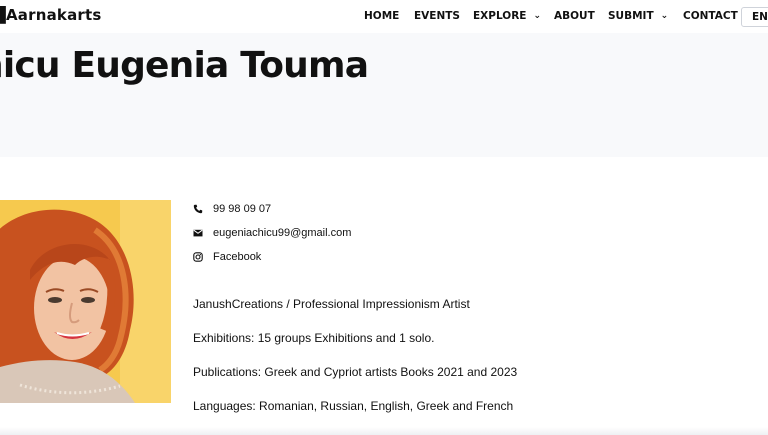 This screenshot has width=768, height=435. I want to click on nav-submit-label: SUBMIT, so click(631, 16).